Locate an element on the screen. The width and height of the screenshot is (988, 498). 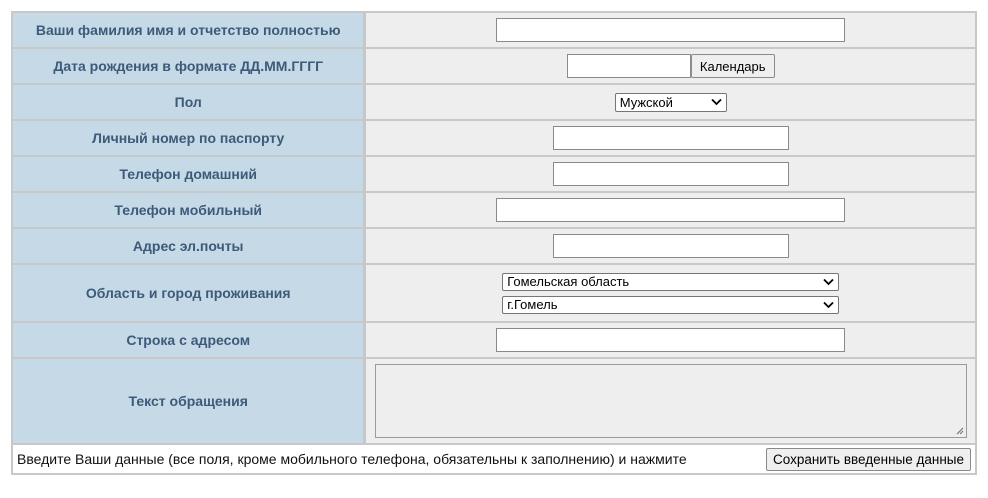
row-passport: Личный номер по паспорту is located at coordinates (494, 138).